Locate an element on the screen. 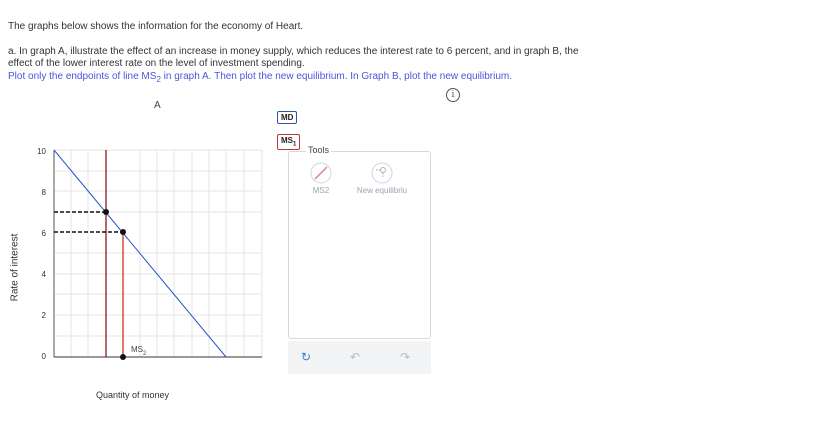 The width and height of the screenshot is (819, 421). tools-label: Tools is located at coordinates (319, 150).